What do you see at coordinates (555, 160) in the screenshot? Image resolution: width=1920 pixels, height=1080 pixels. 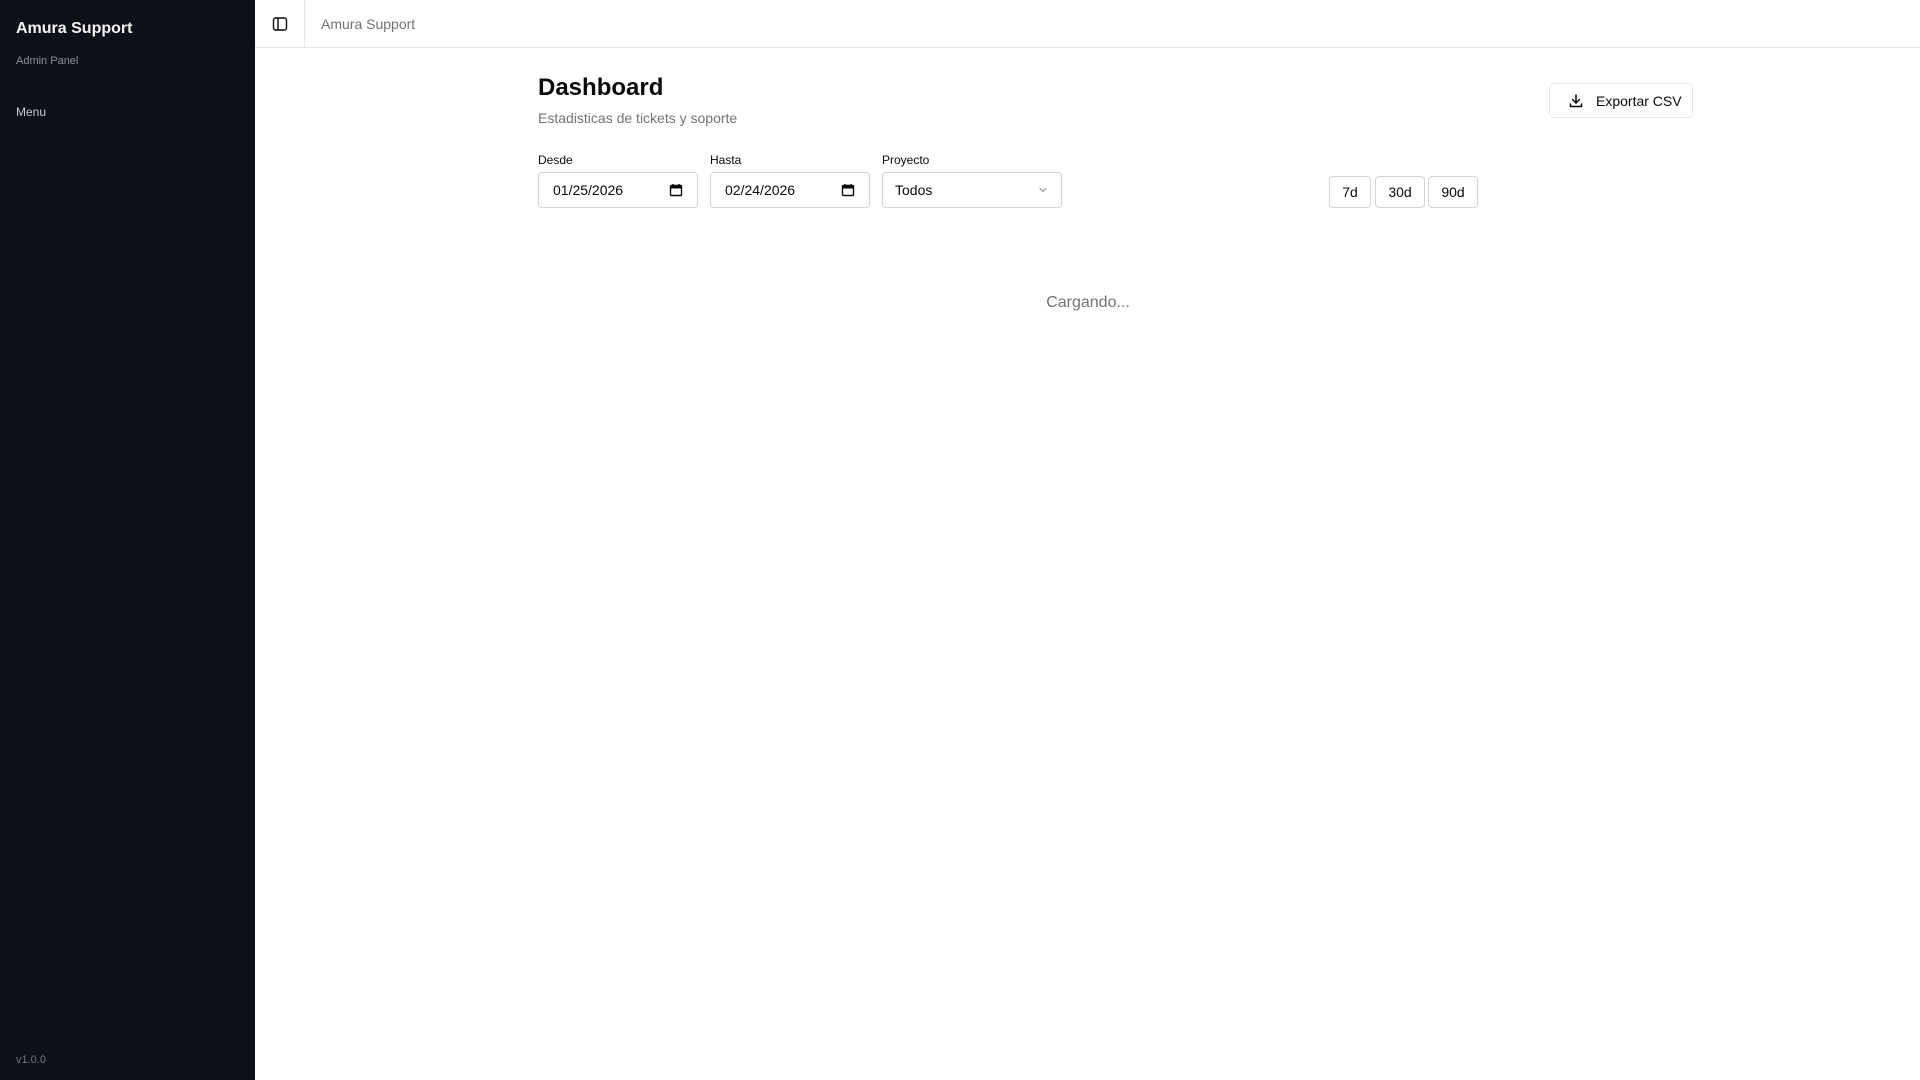 I see `from-date-label: Desde` at bounding box center [555, 160].